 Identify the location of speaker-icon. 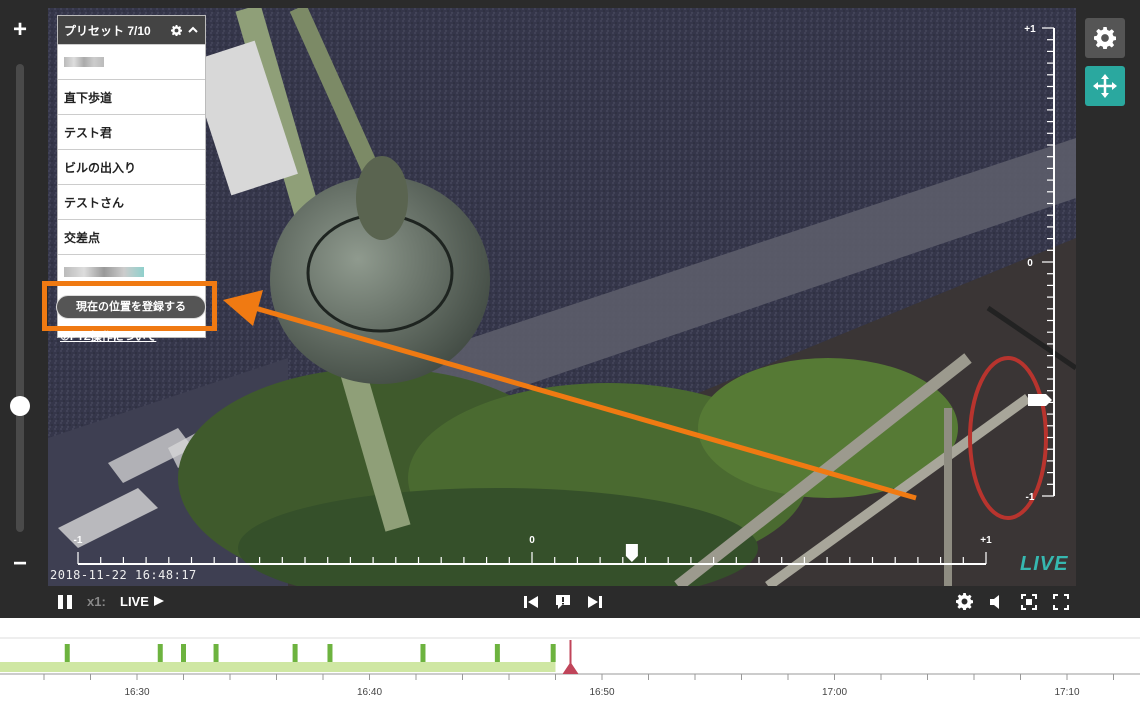
(994, 602).